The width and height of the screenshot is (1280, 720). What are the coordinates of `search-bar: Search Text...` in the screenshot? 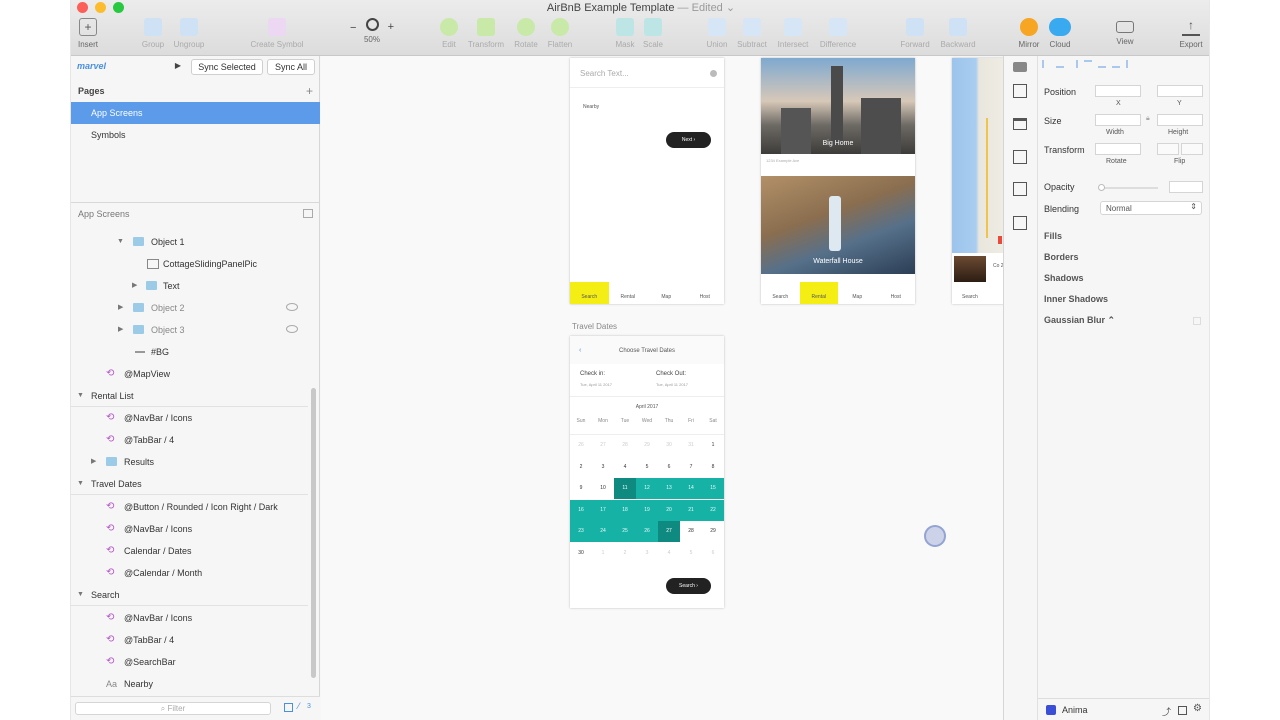 It's located at (647, 73).